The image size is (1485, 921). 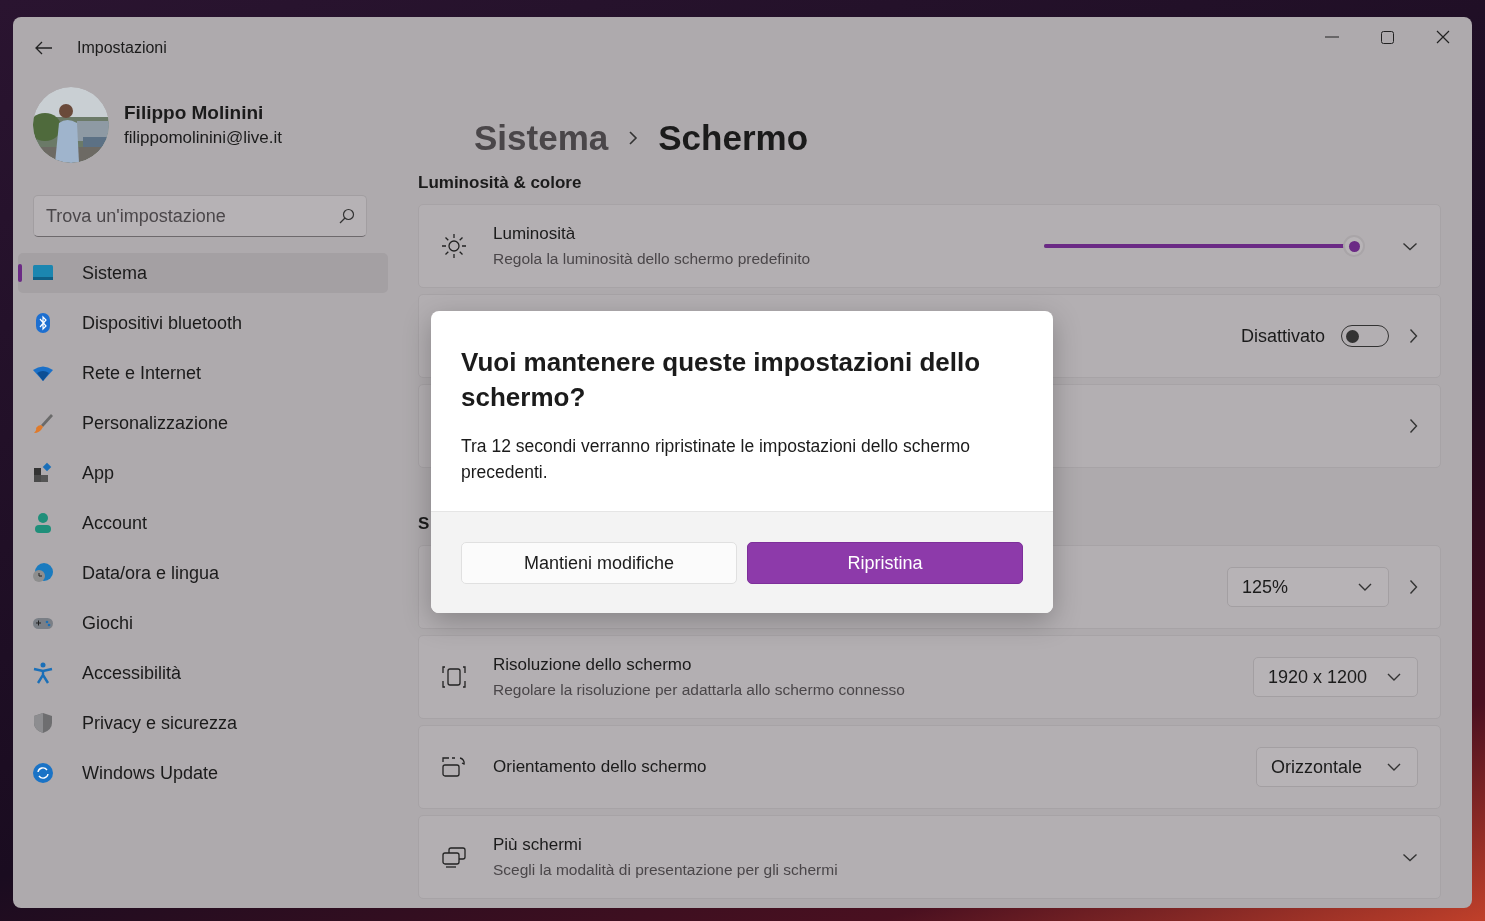 I want to click on card-title: Risoluzione dello schermo, so click(x=593, y=665).